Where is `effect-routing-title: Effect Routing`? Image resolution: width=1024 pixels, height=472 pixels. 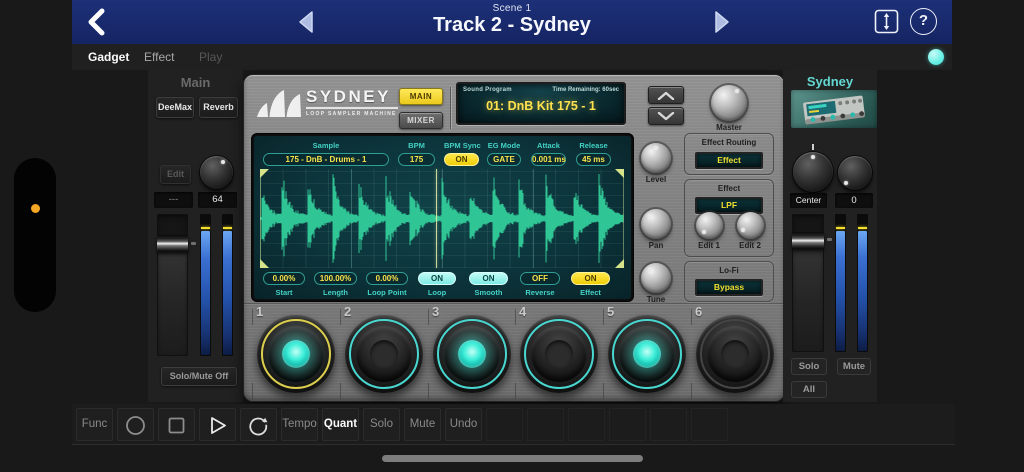
effect-routing-title: Effect Routing is located at coordinates (729, 142).